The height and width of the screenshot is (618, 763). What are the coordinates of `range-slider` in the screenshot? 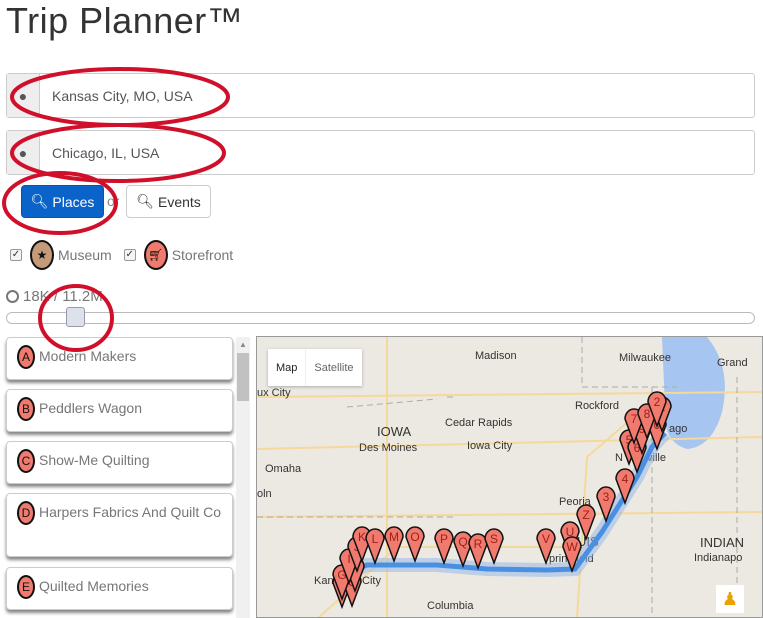 It's located at (380, 318).